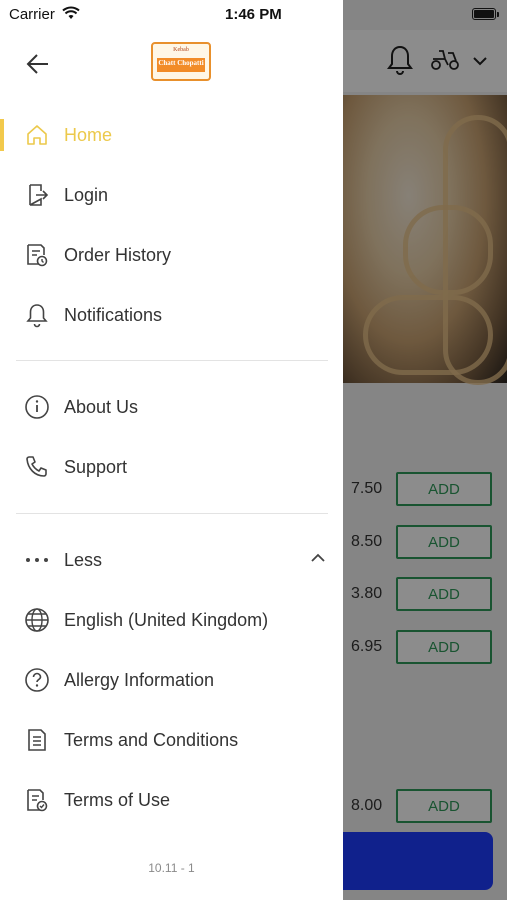 The height and width of the screenshot is (900, 507). Describe the element at coordinates (117, 799) in the screenshot. I see `menu-item-label: Terms of Use` at that location.